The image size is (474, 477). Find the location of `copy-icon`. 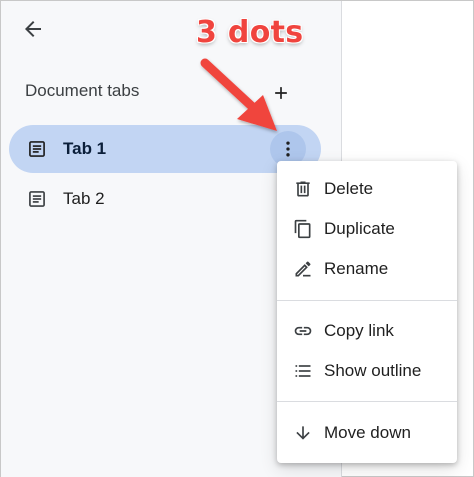

copy-icon is located at coordinates (302, 229).